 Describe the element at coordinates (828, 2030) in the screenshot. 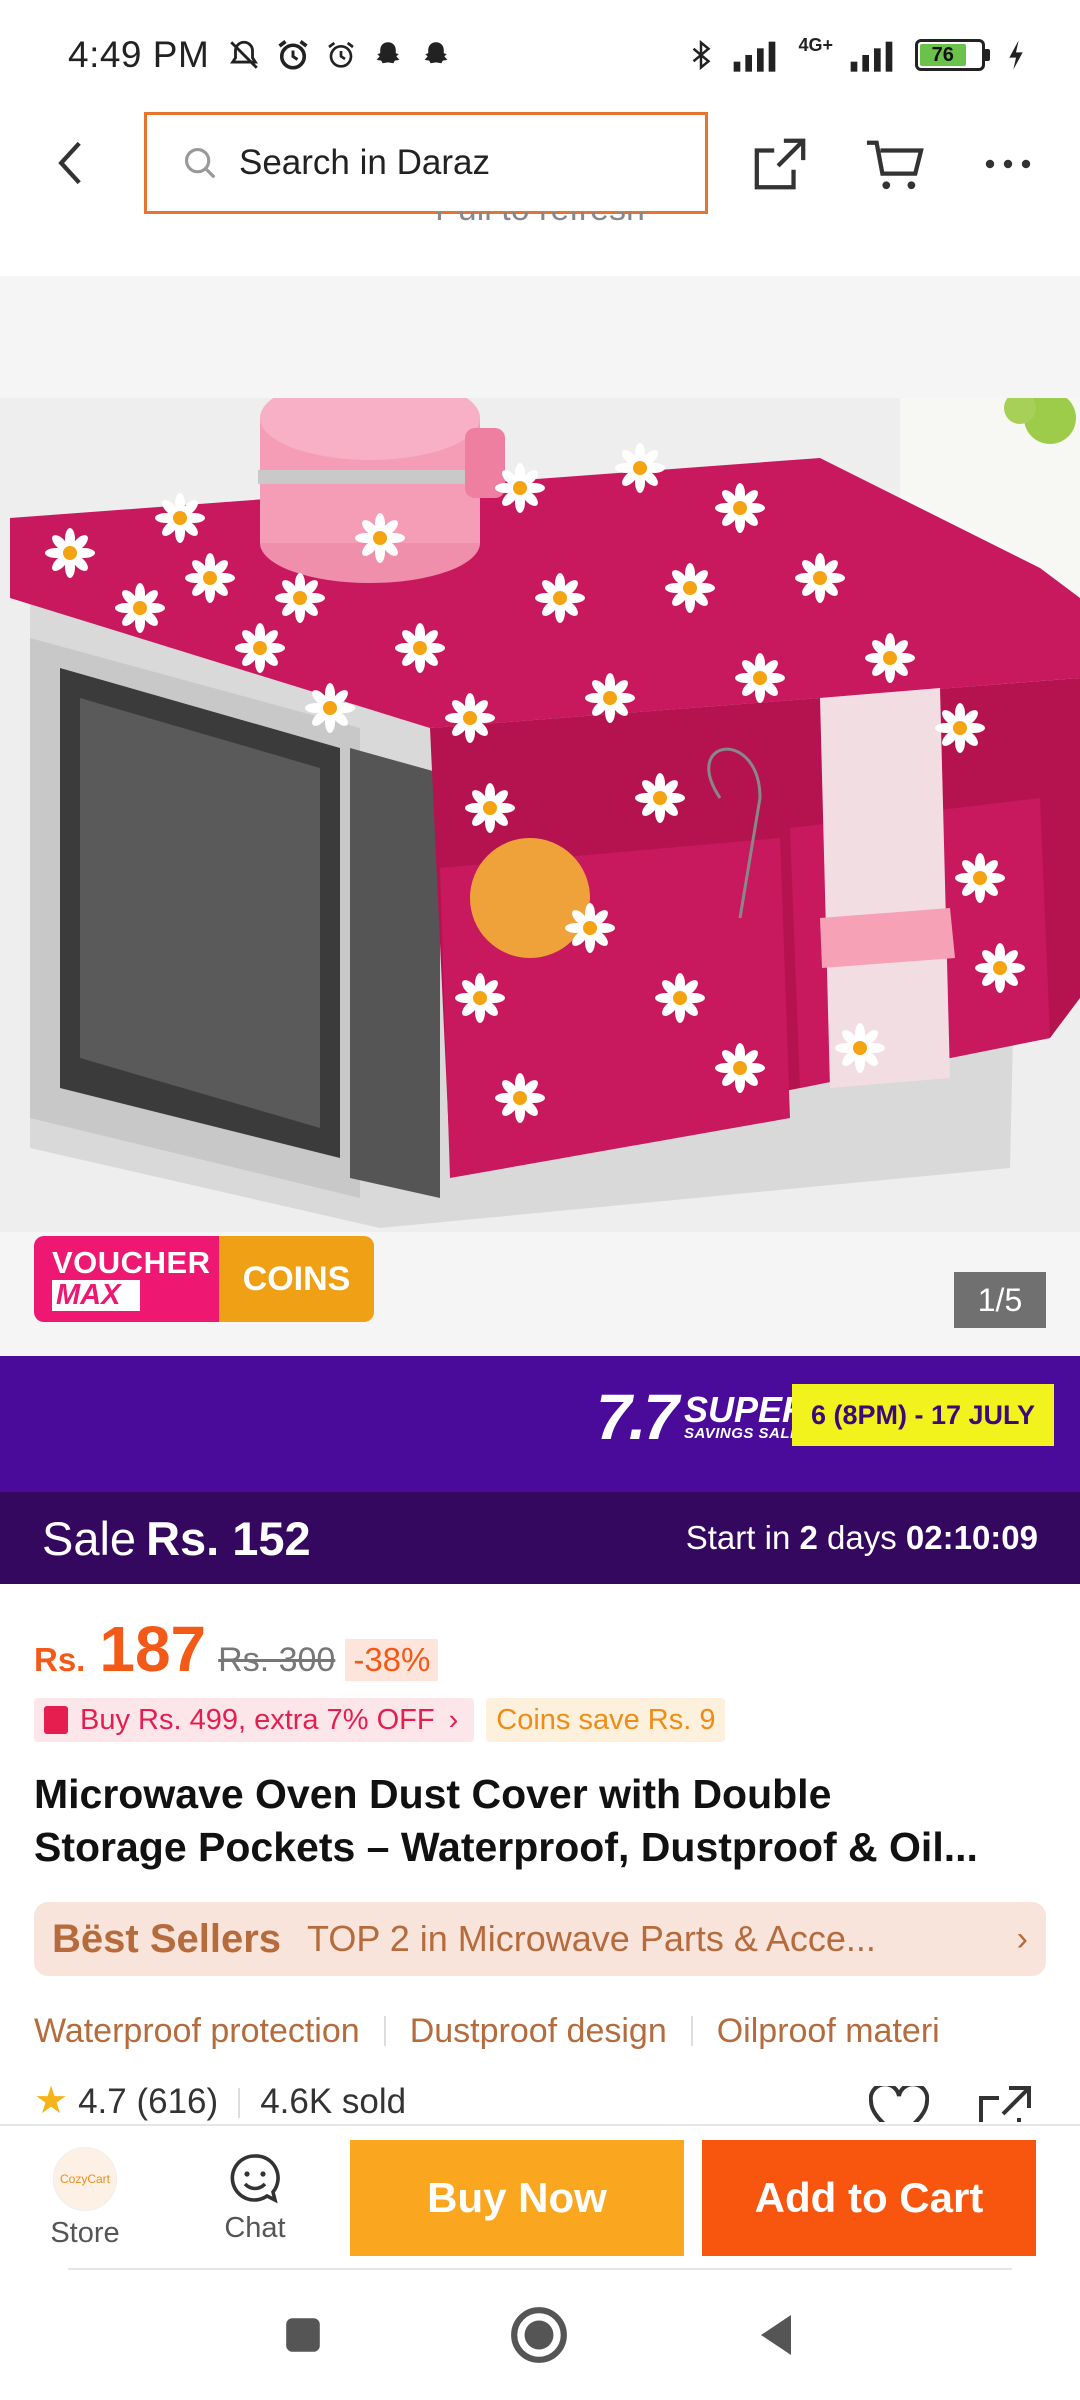

I see `feature-tag: Oilproof materi` at that location.